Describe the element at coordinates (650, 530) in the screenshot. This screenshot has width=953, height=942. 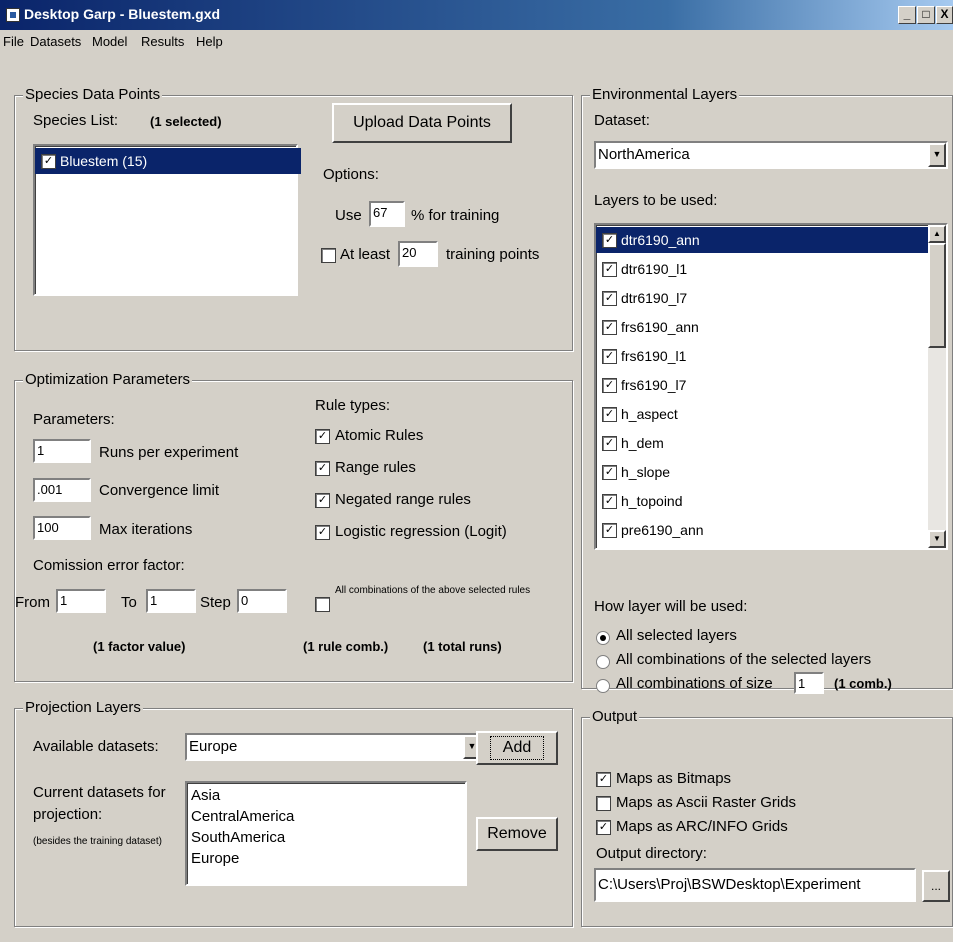
I see `layer-row: ✓ pre6190_ann` at that location.